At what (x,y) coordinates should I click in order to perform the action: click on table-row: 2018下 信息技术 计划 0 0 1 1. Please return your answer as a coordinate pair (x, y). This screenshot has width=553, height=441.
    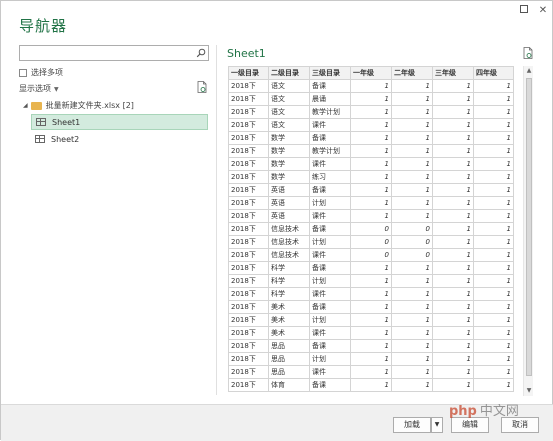
    Looking at the image, I should click on (371, 242).